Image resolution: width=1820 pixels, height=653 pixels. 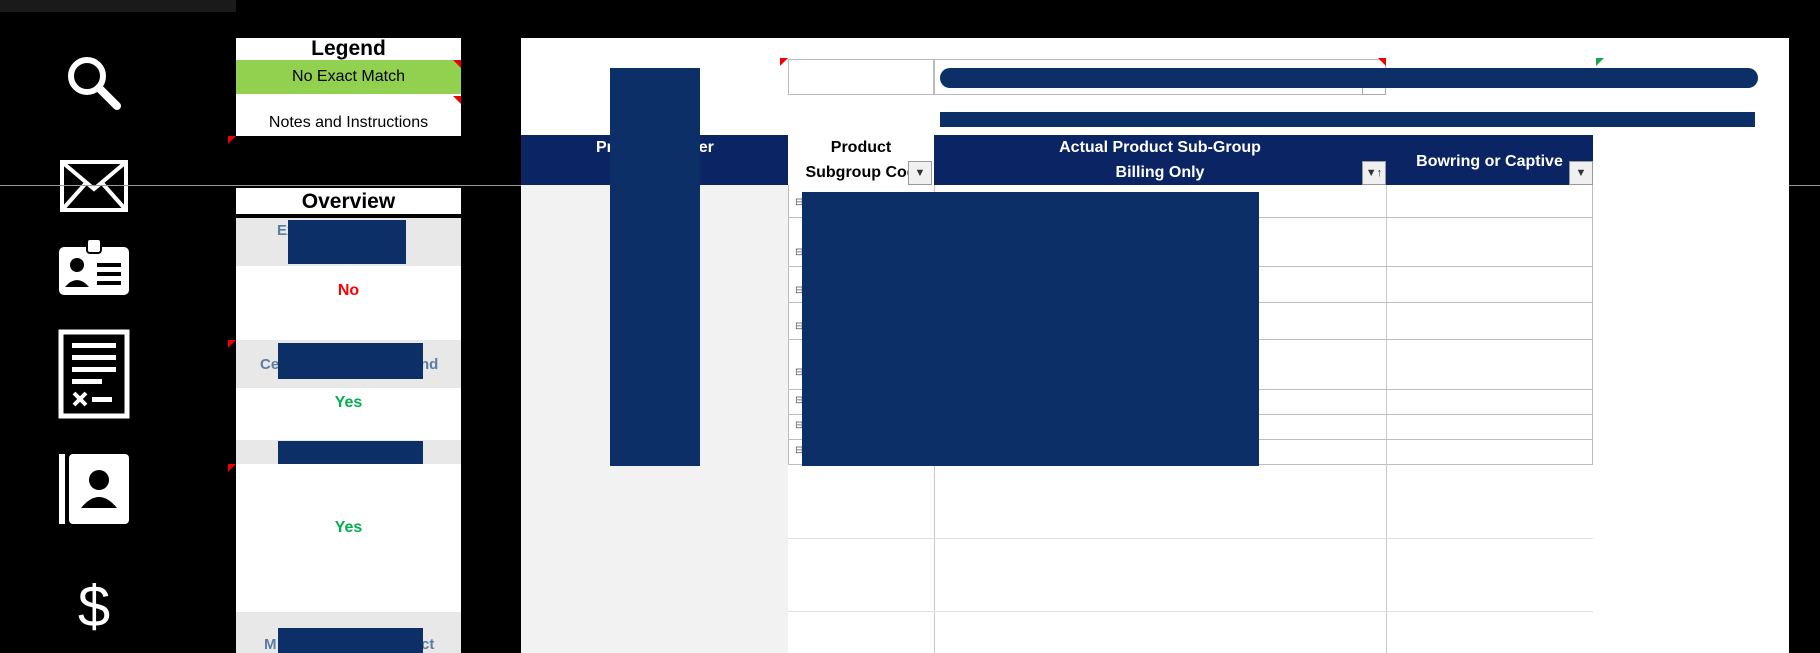 What do you see at coordinates (1386, 419) in the screenshot?
I see `col-divider` at bounding box center [1386, 419].